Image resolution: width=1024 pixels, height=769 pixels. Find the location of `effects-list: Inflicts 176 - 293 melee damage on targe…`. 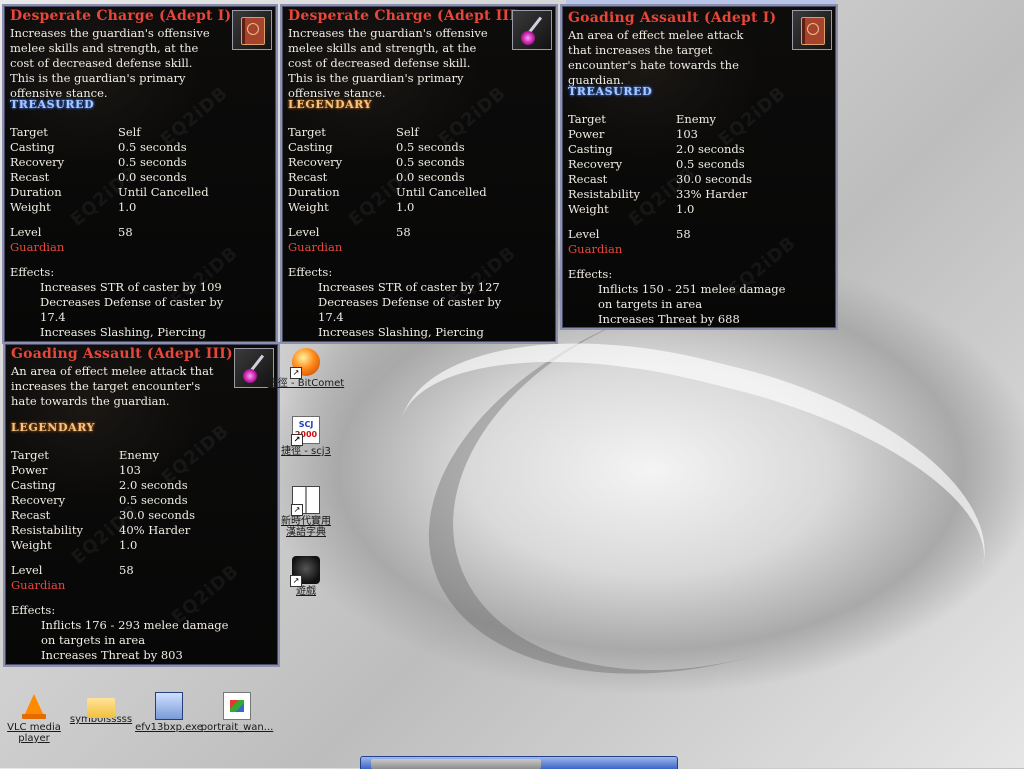

effects-list: Inflicts 176 - 293 melee damage on targe… is located at coordinates (141, 640).